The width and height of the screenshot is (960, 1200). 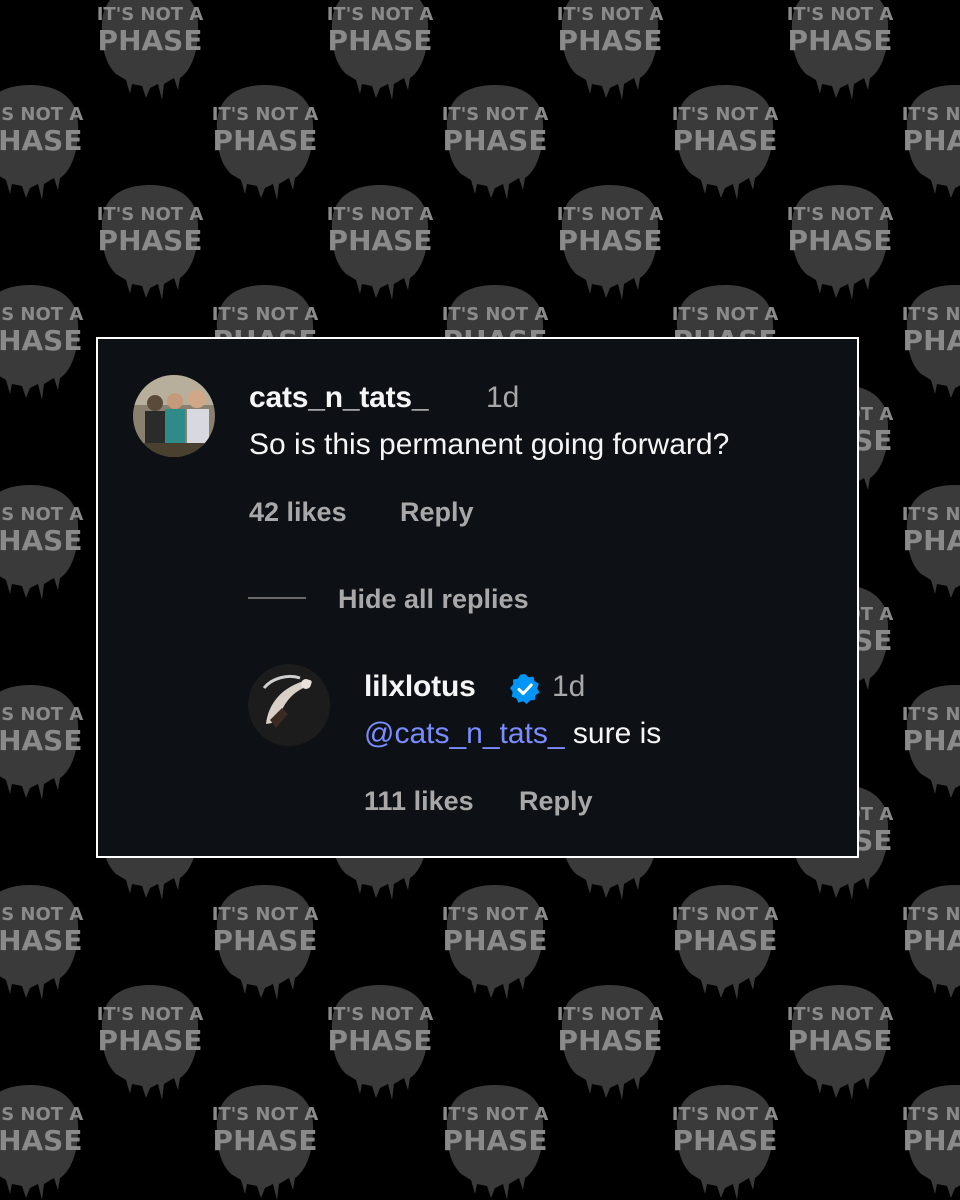 What do you see at coordinates (298, 512) in the screenshot?
I see `comment-likes: 42 likes` at bounding box center [298, 512].